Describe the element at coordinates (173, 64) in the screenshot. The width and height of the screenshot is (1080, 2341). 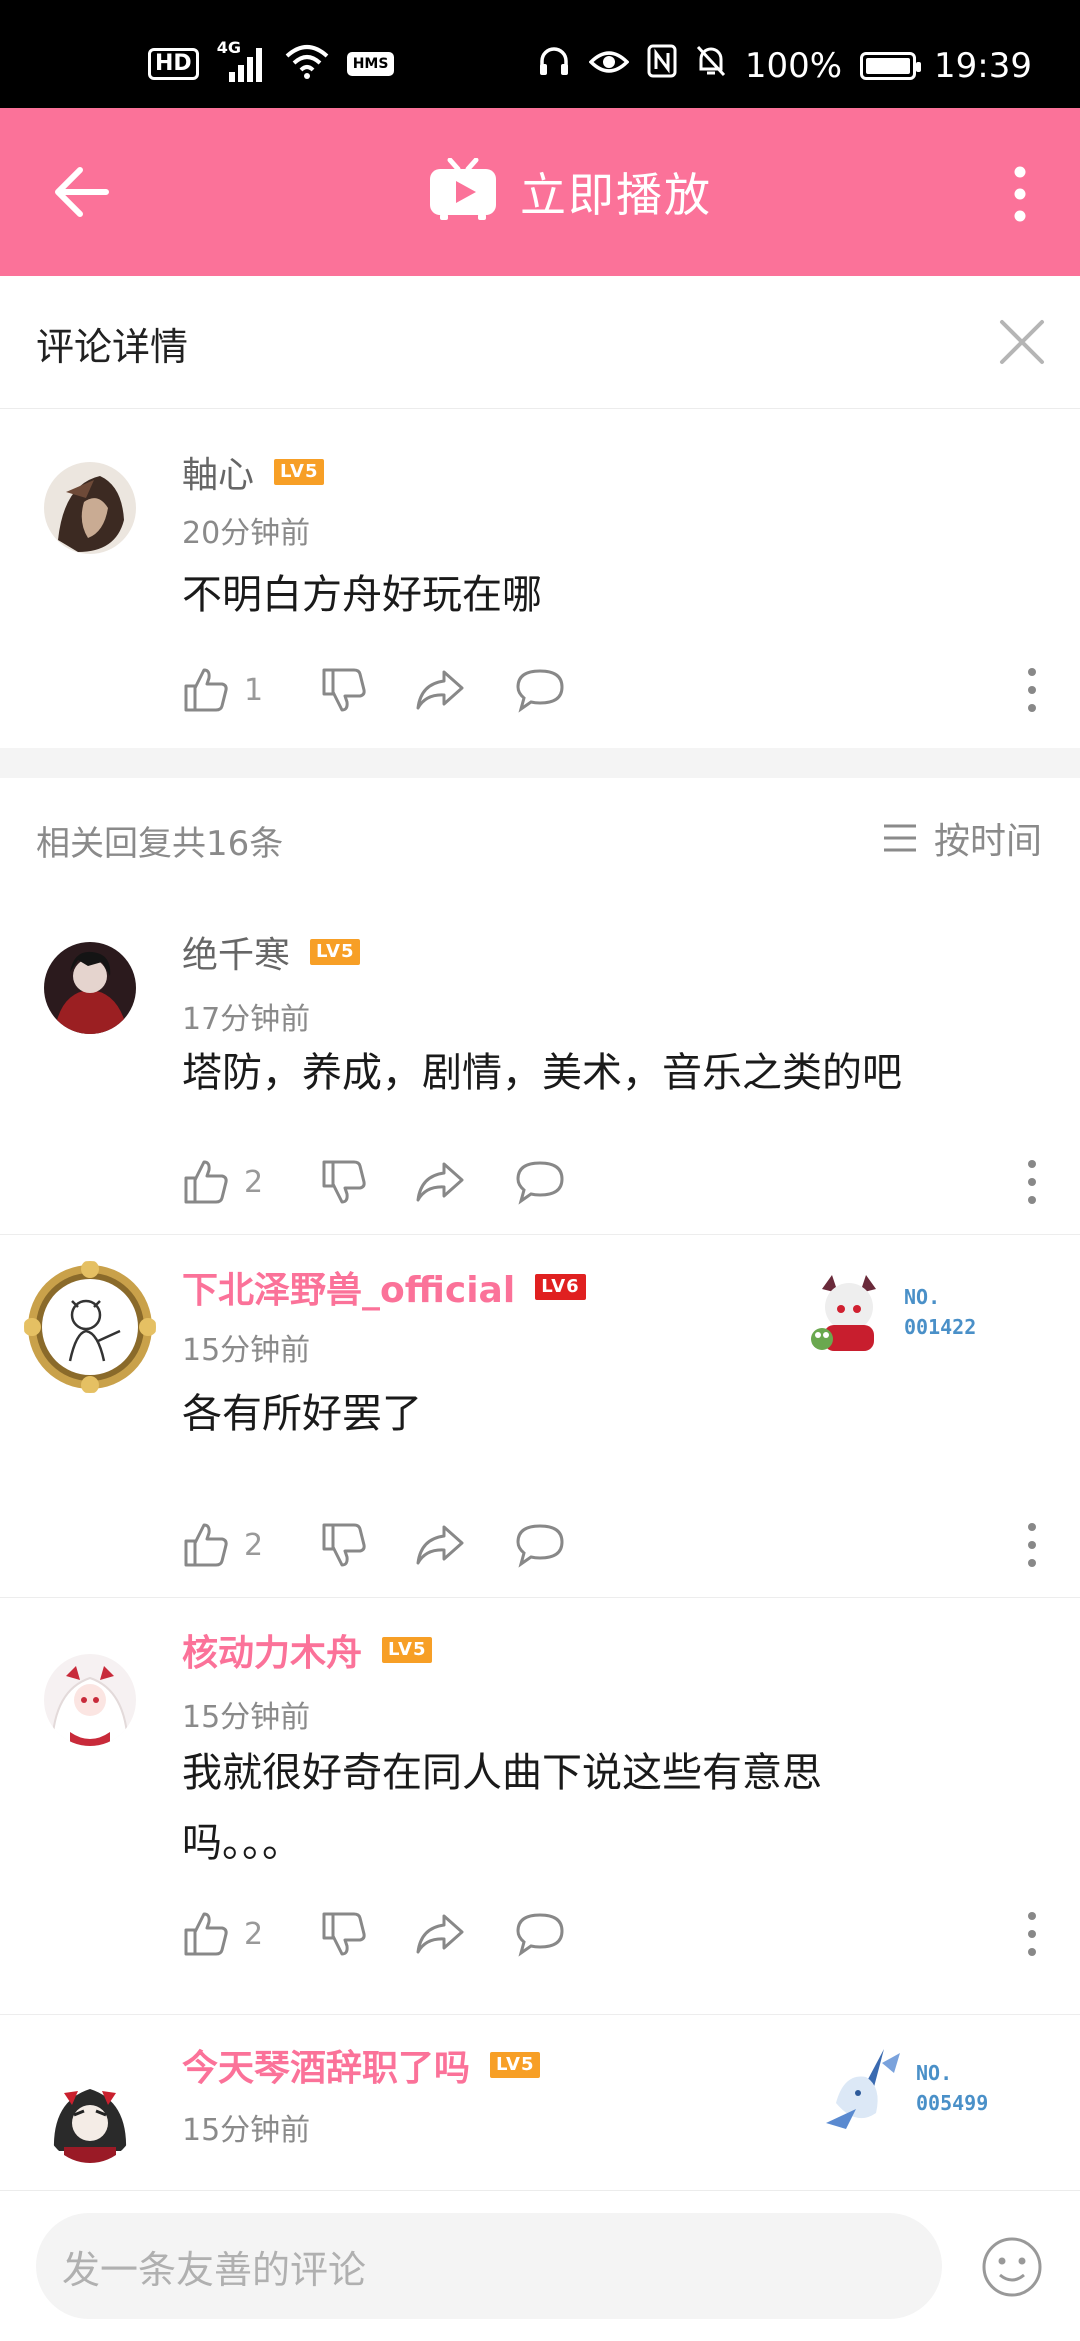
I see `hd-indicator: HD` at that location.